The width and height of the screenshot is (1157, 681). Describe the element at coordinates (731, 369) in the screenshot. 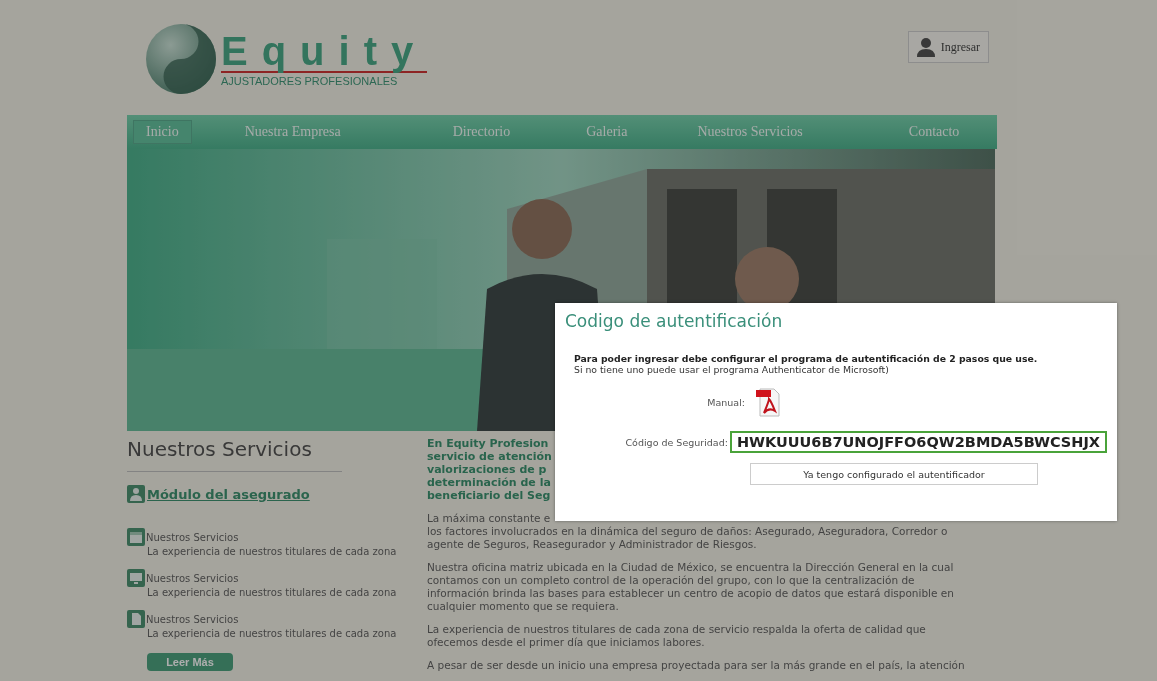

I see `instructions-note: Si no tiene uno puede usar el programa Authenticator de Microsoft)` at that location.